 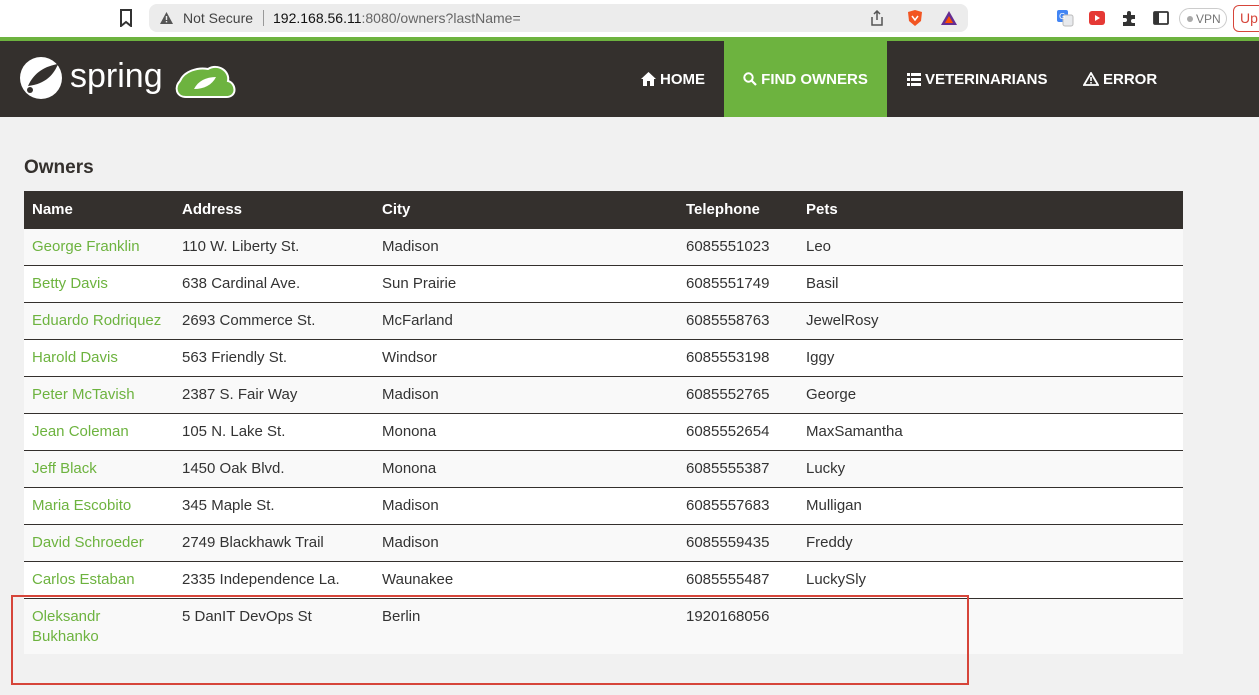 I want to click on owner-address: 110 W. Liberty St., so click(x=274, y=246).